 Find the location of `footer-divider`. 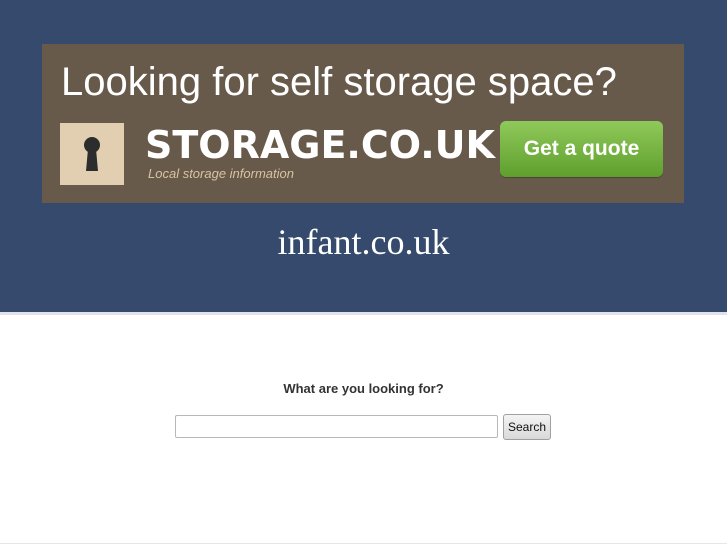

footer-divider is located at coordinates (363, 543).